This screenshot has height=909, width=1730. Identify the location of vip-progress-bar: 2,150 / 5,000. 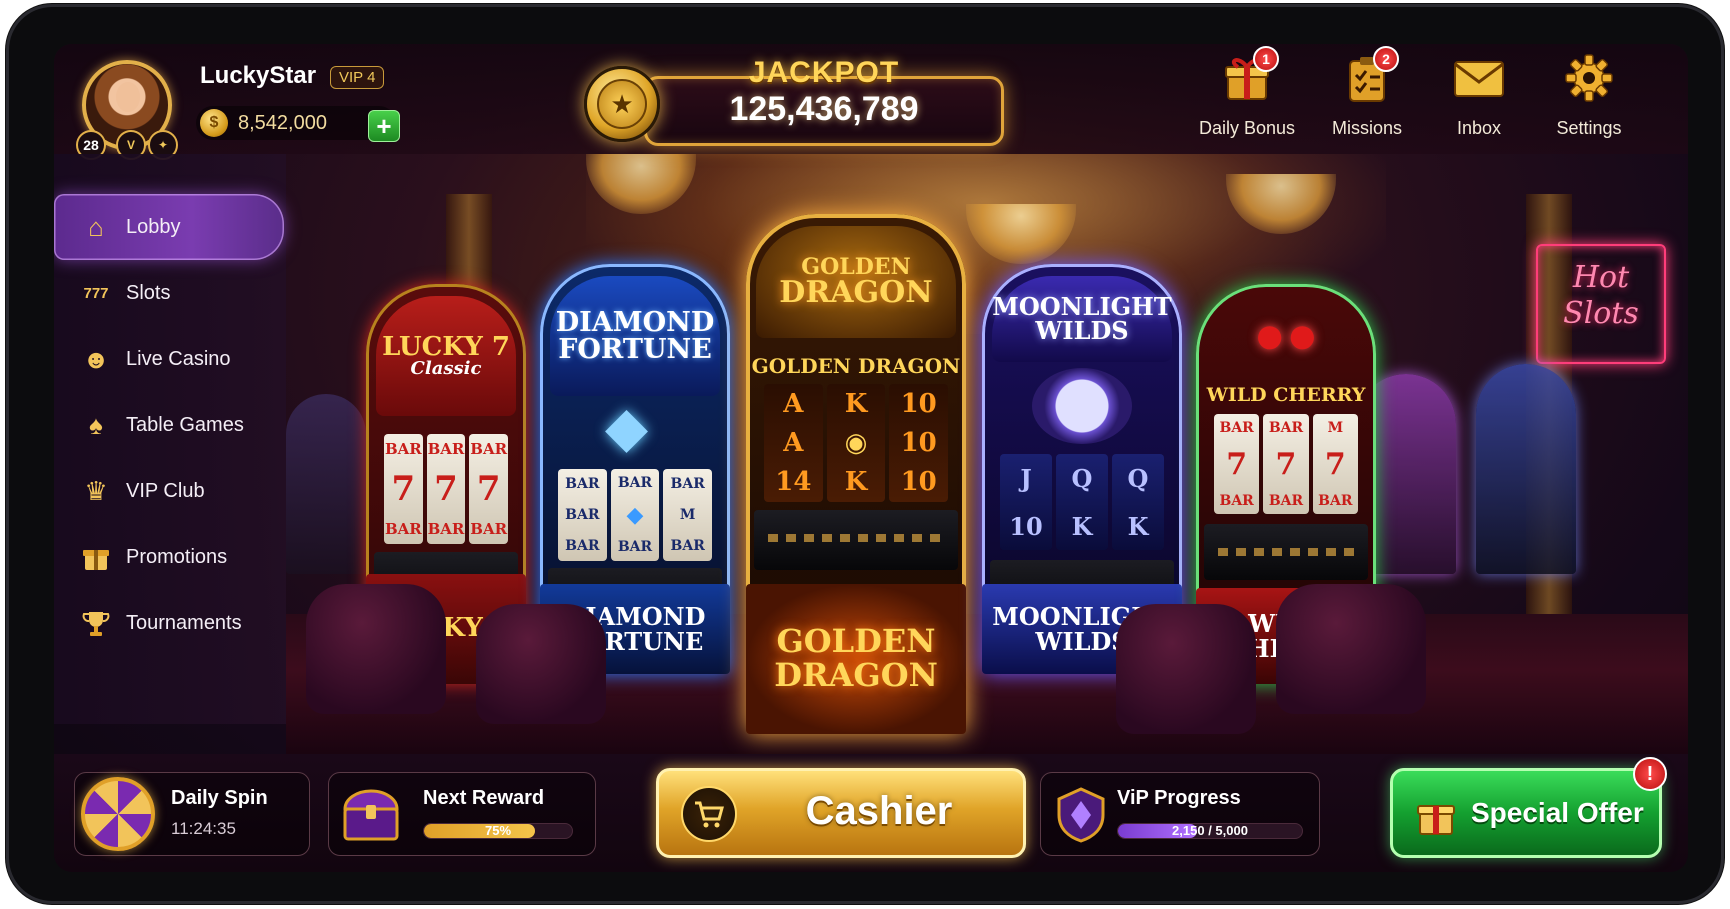
(1210, 831).